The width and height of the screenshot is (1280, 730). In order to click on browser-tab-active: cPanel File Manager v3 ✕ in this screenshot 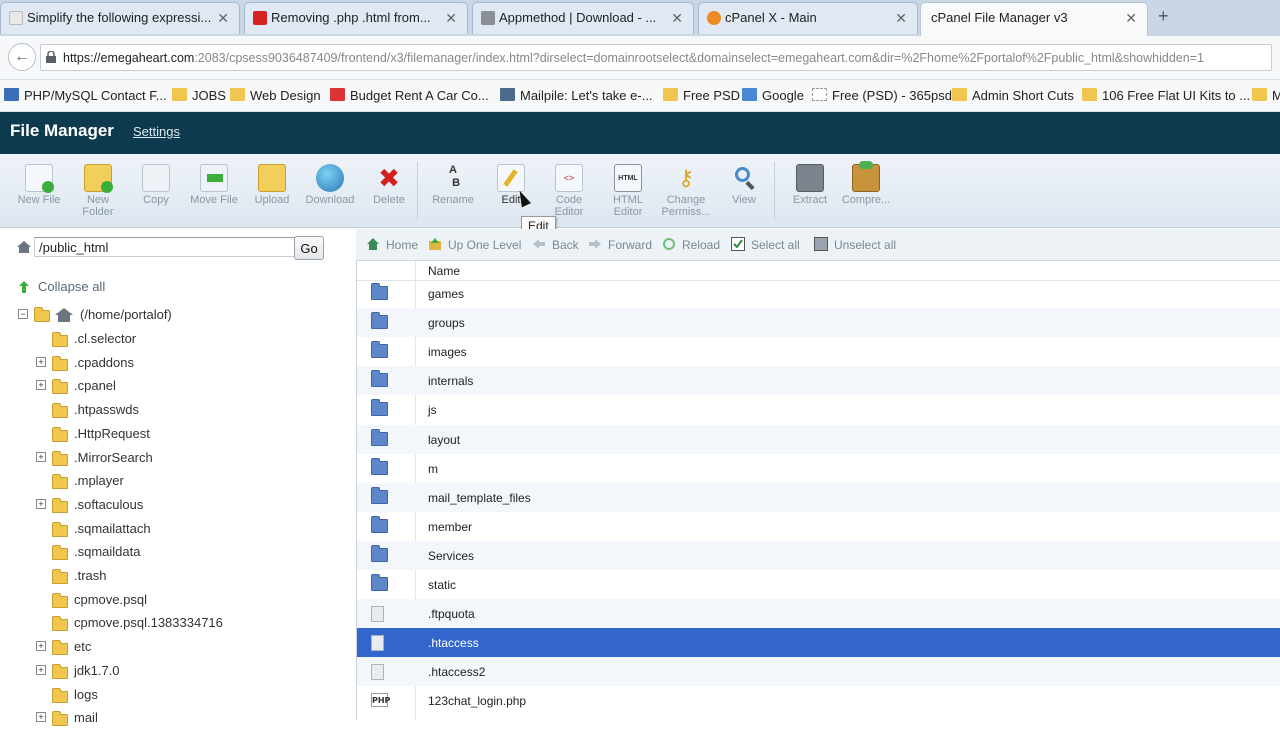, I will do `click(1034, 19)`.